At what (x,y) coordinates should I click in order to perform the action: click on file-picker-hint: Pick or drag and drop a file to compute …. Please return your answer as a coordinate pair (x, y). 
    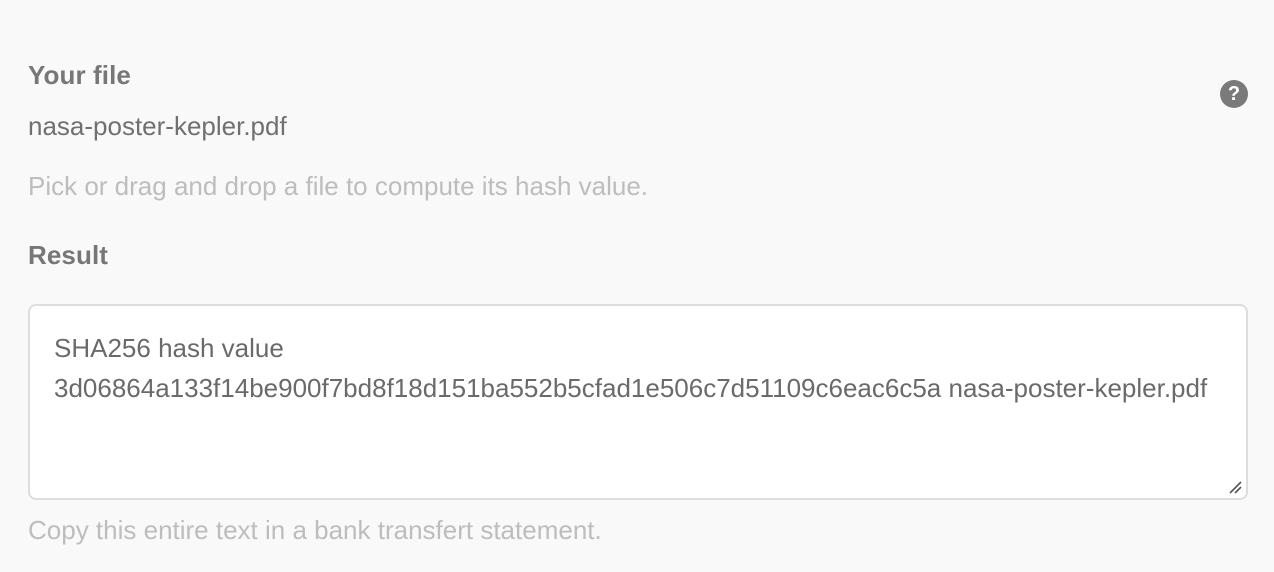
    Looking at the image, I should click on (338, 186).